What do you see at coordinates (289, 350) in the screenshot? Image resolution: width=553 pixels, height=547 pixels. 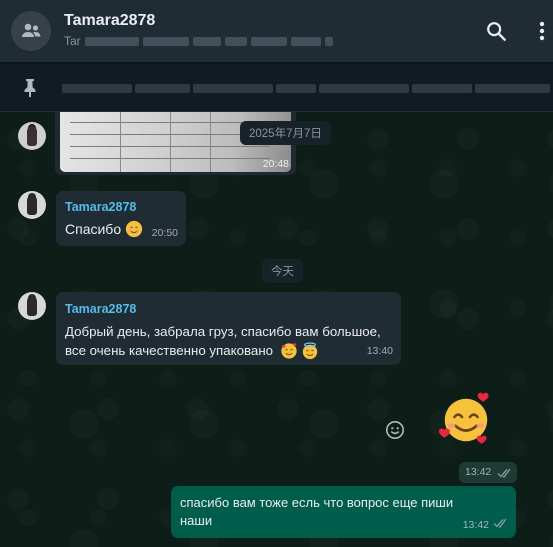 I see `smiling-face-with-hearts-emoji-icon` at bounding box center [289, 350].